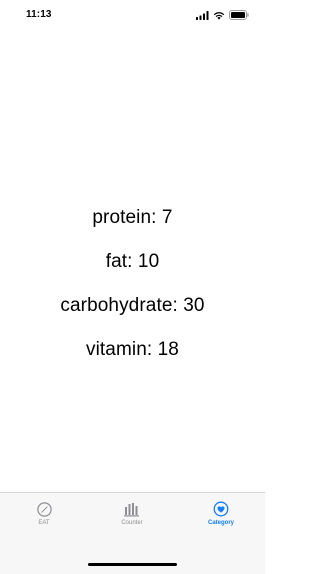 Image resolution: width=320 pixels, height=574 pixels. Describe the element at coordinates (132, 509) in the screenshot. I see `bar-chart-icon` at that location.